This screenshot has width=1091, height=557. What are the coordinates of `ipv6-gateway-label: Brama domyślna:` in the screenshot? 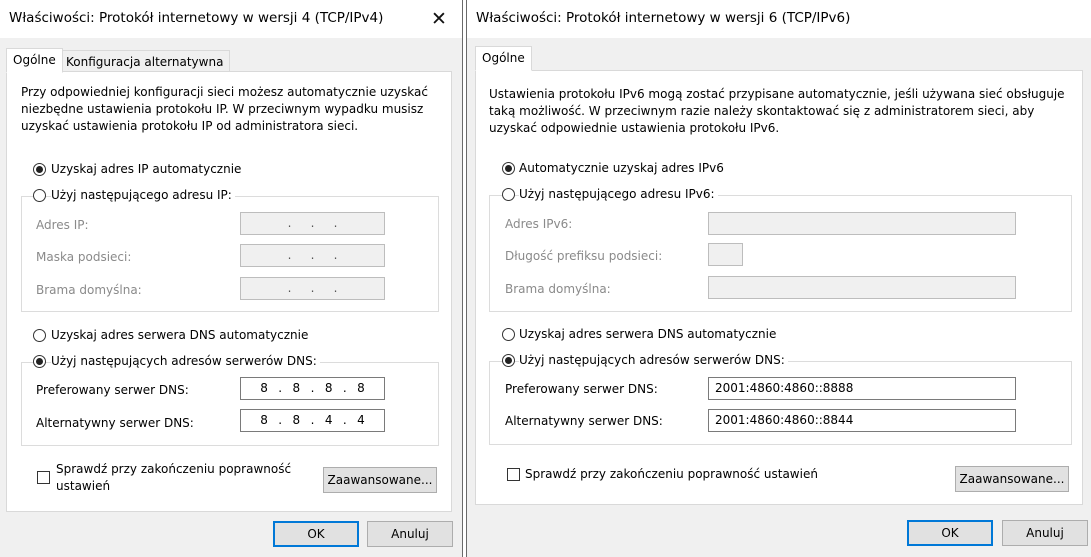 It's located at (558, 289).